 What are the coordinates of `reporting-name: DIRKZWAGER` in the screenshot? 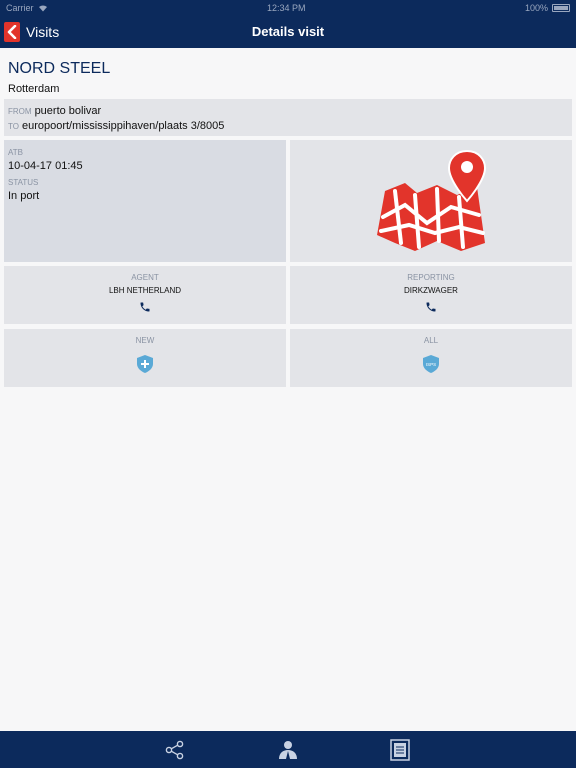 It's located at (431, 290).